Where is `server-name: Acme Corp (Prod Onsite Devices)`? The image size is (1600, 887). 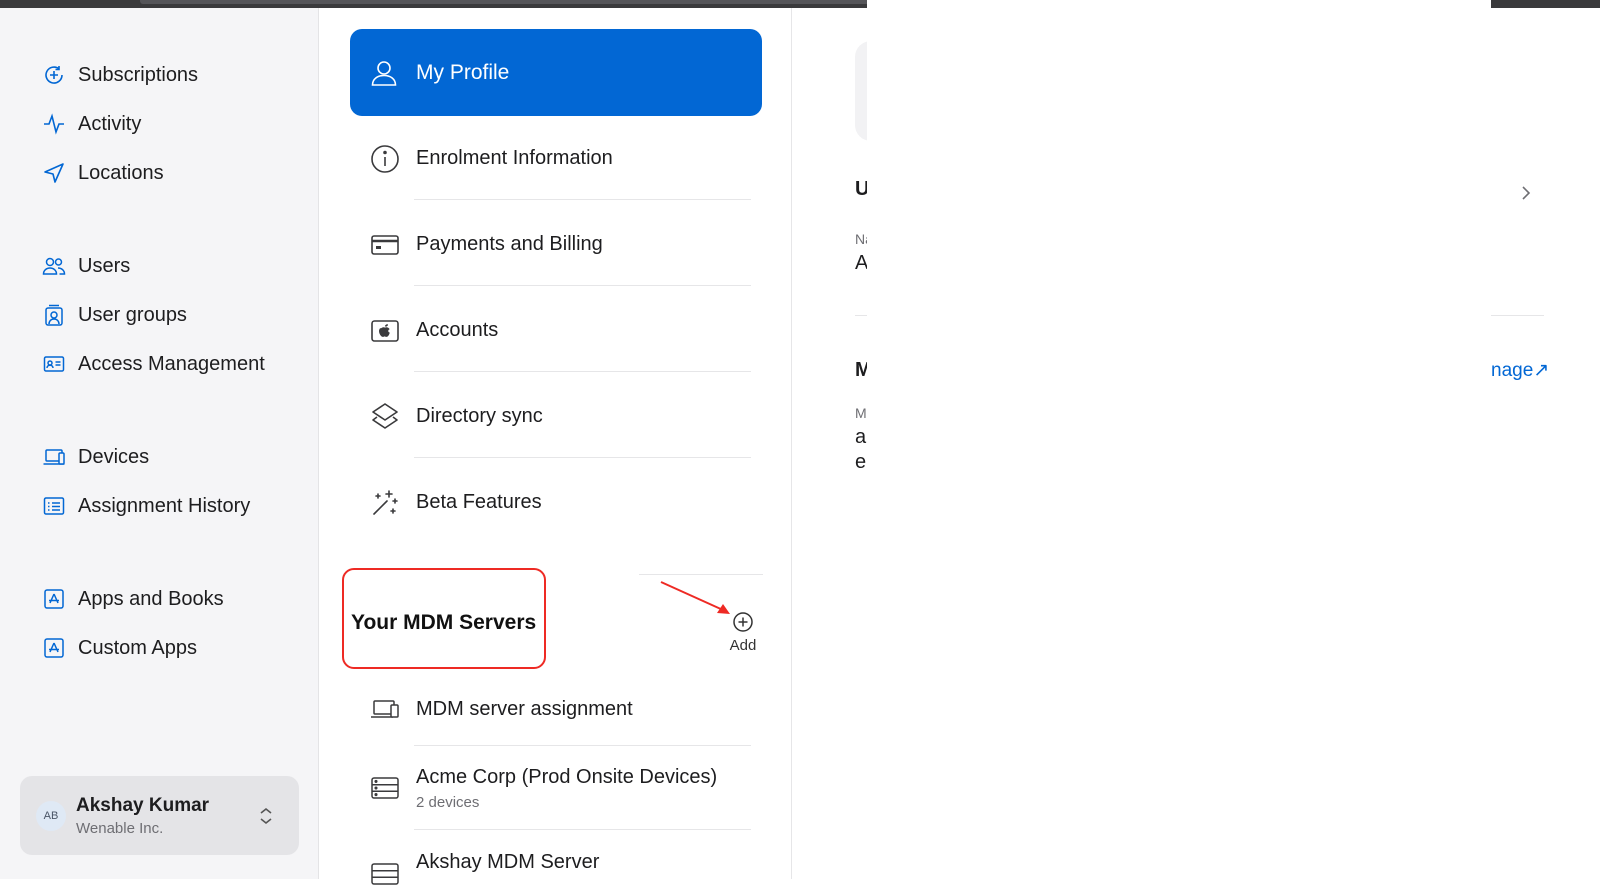
server-name: Acme Corp (Prod Onsite Devices) is located at coordinates (567, 776).